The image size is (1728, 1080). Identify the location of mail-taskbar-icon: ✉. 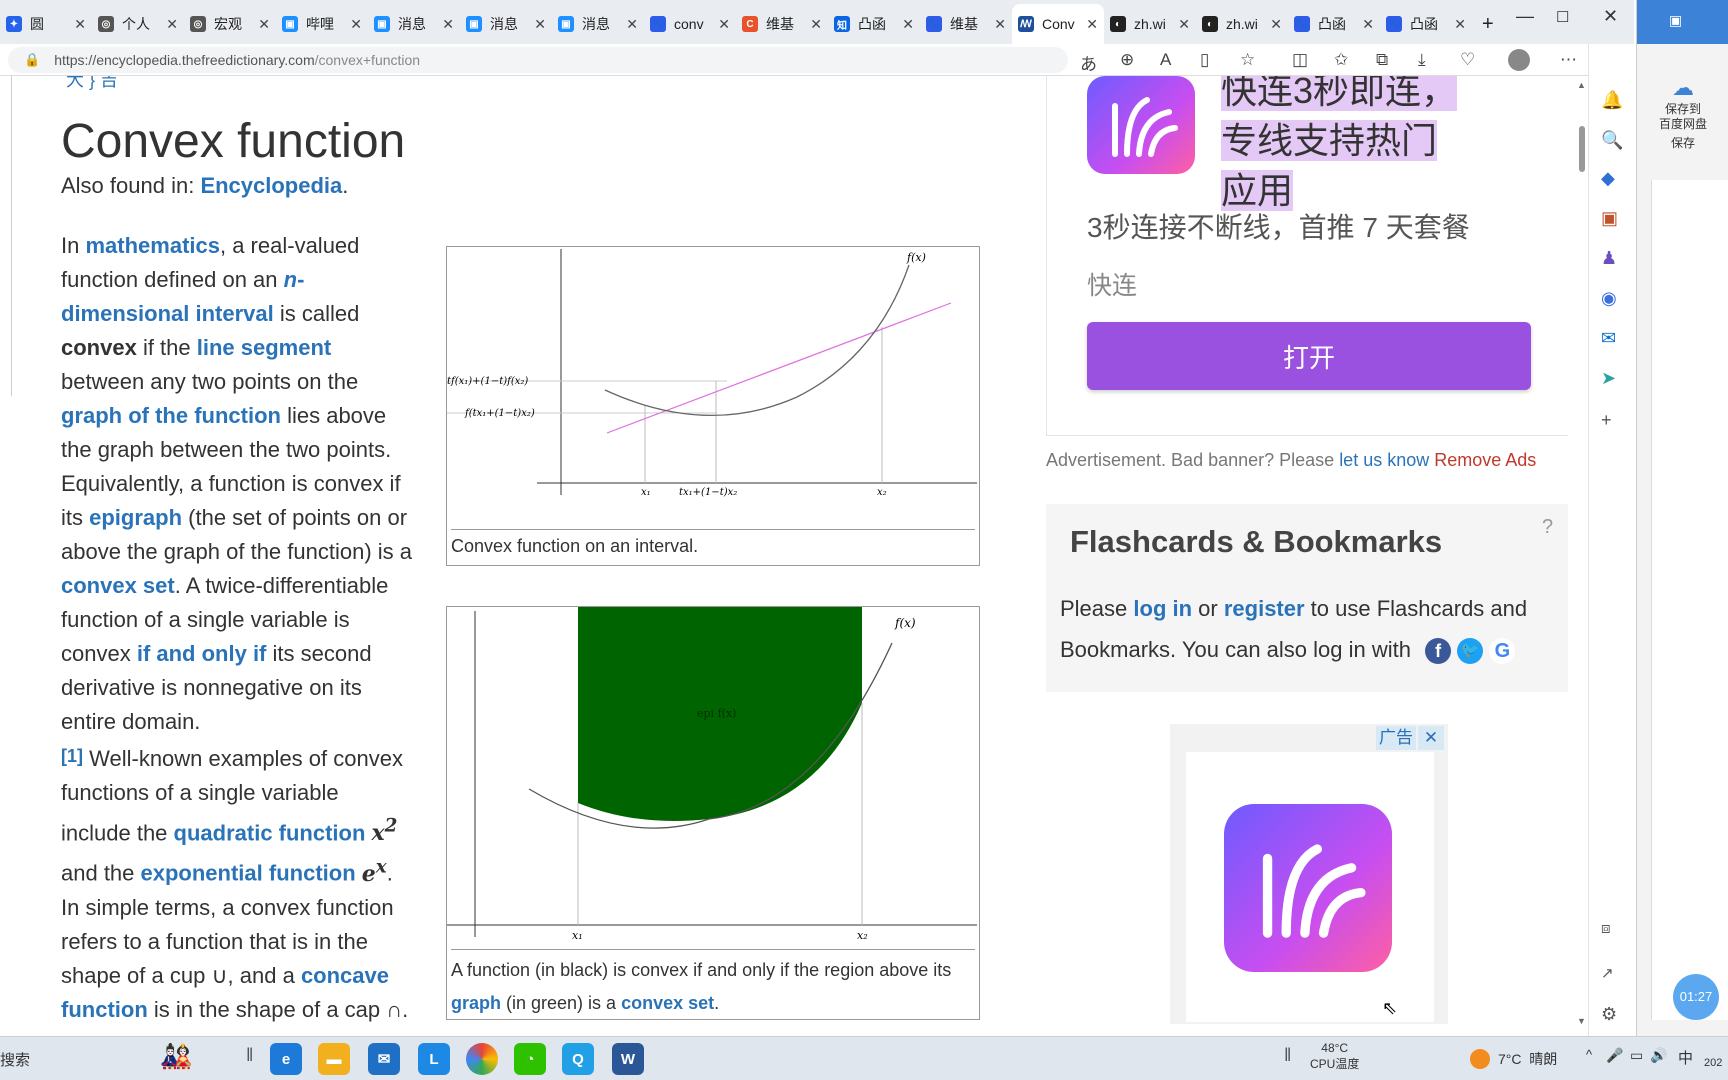
(384, 1059).